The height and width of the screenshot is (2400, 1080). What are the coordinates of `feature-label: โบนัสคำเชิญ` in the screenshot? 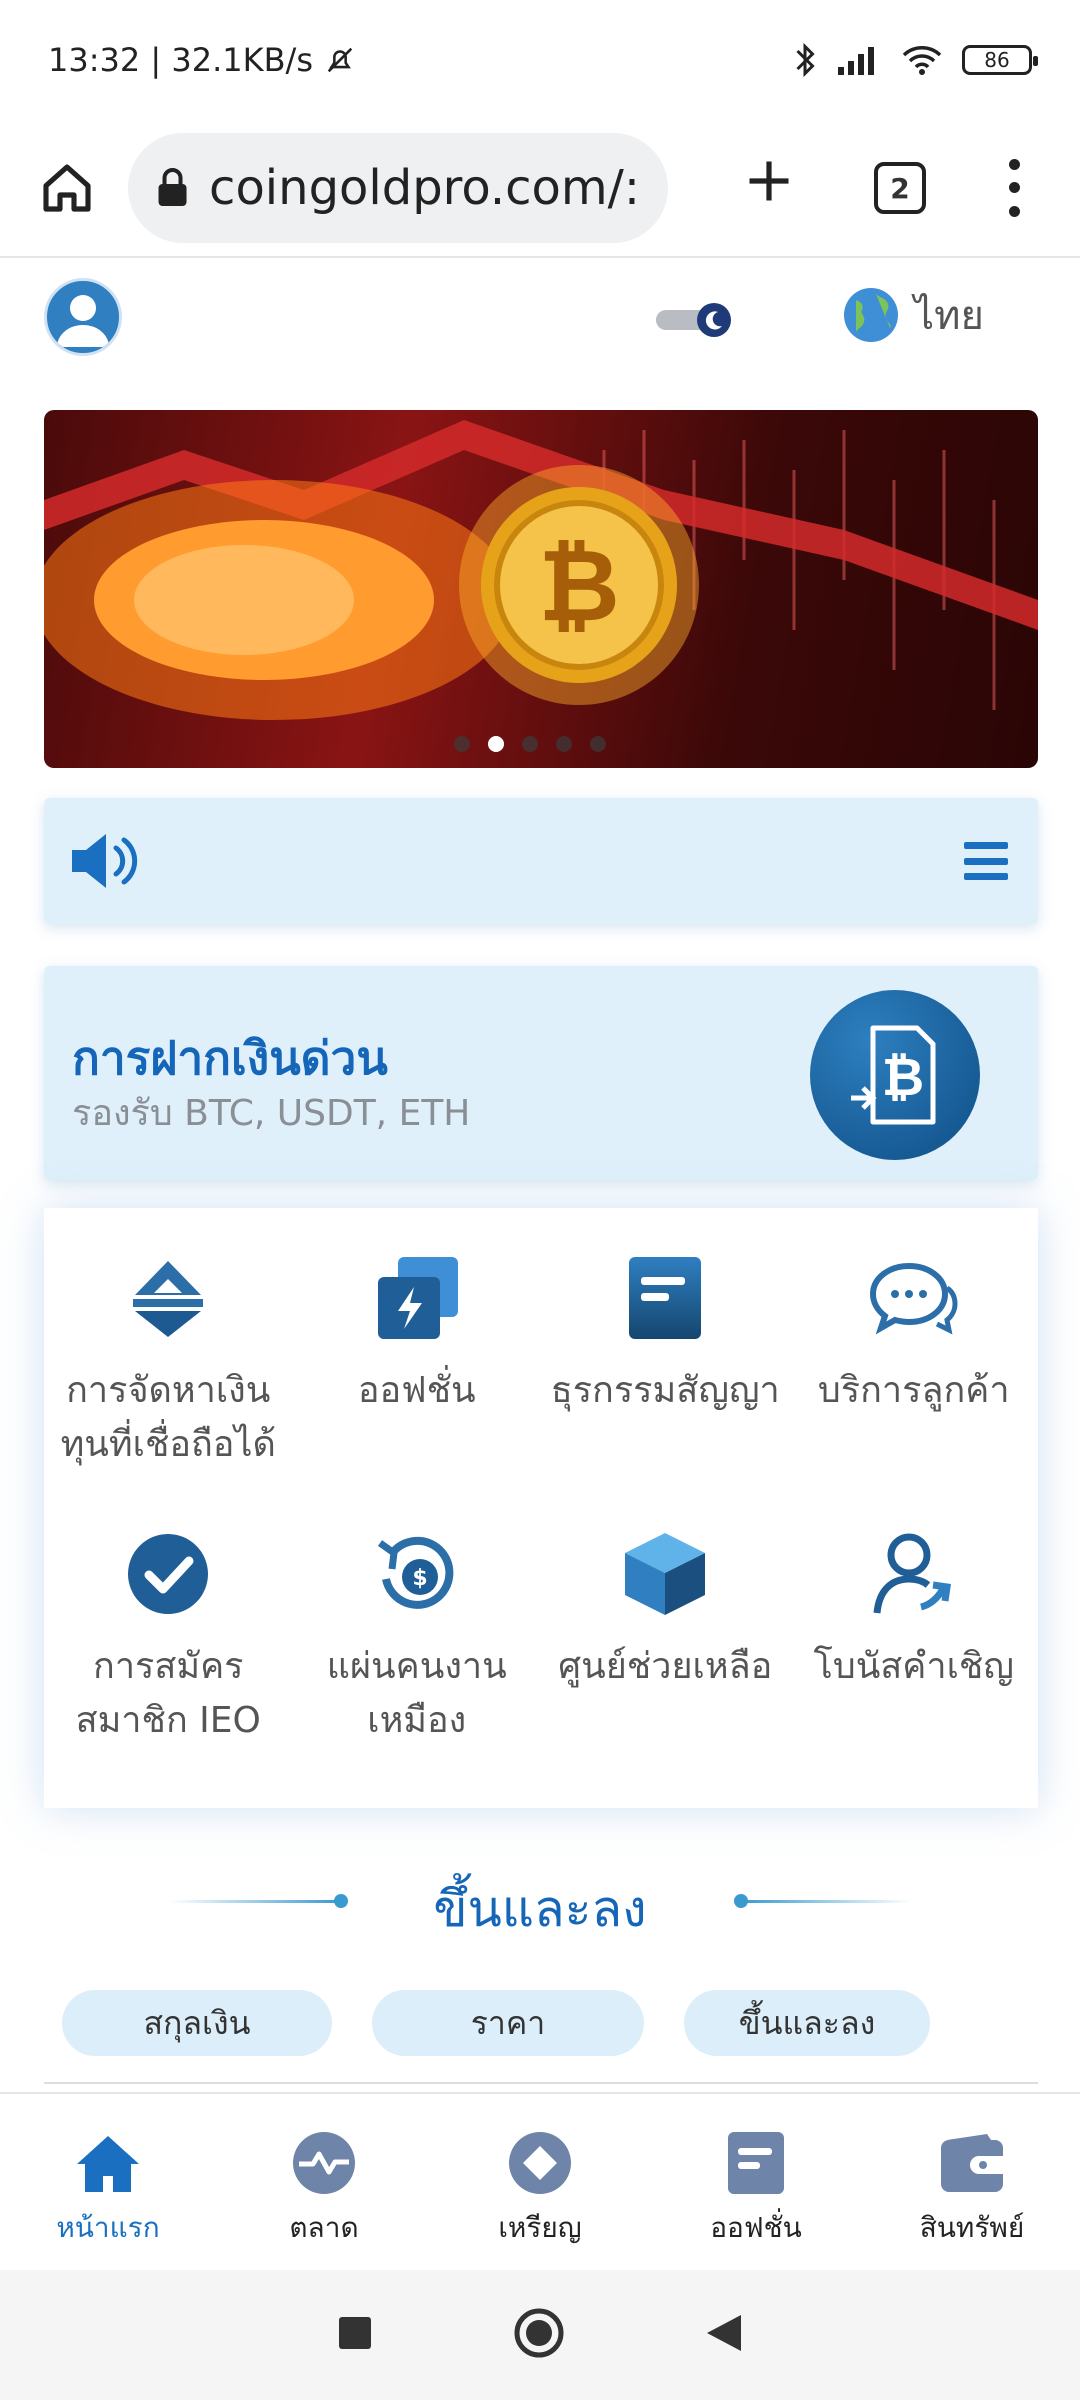 It's located at (913, 1666).